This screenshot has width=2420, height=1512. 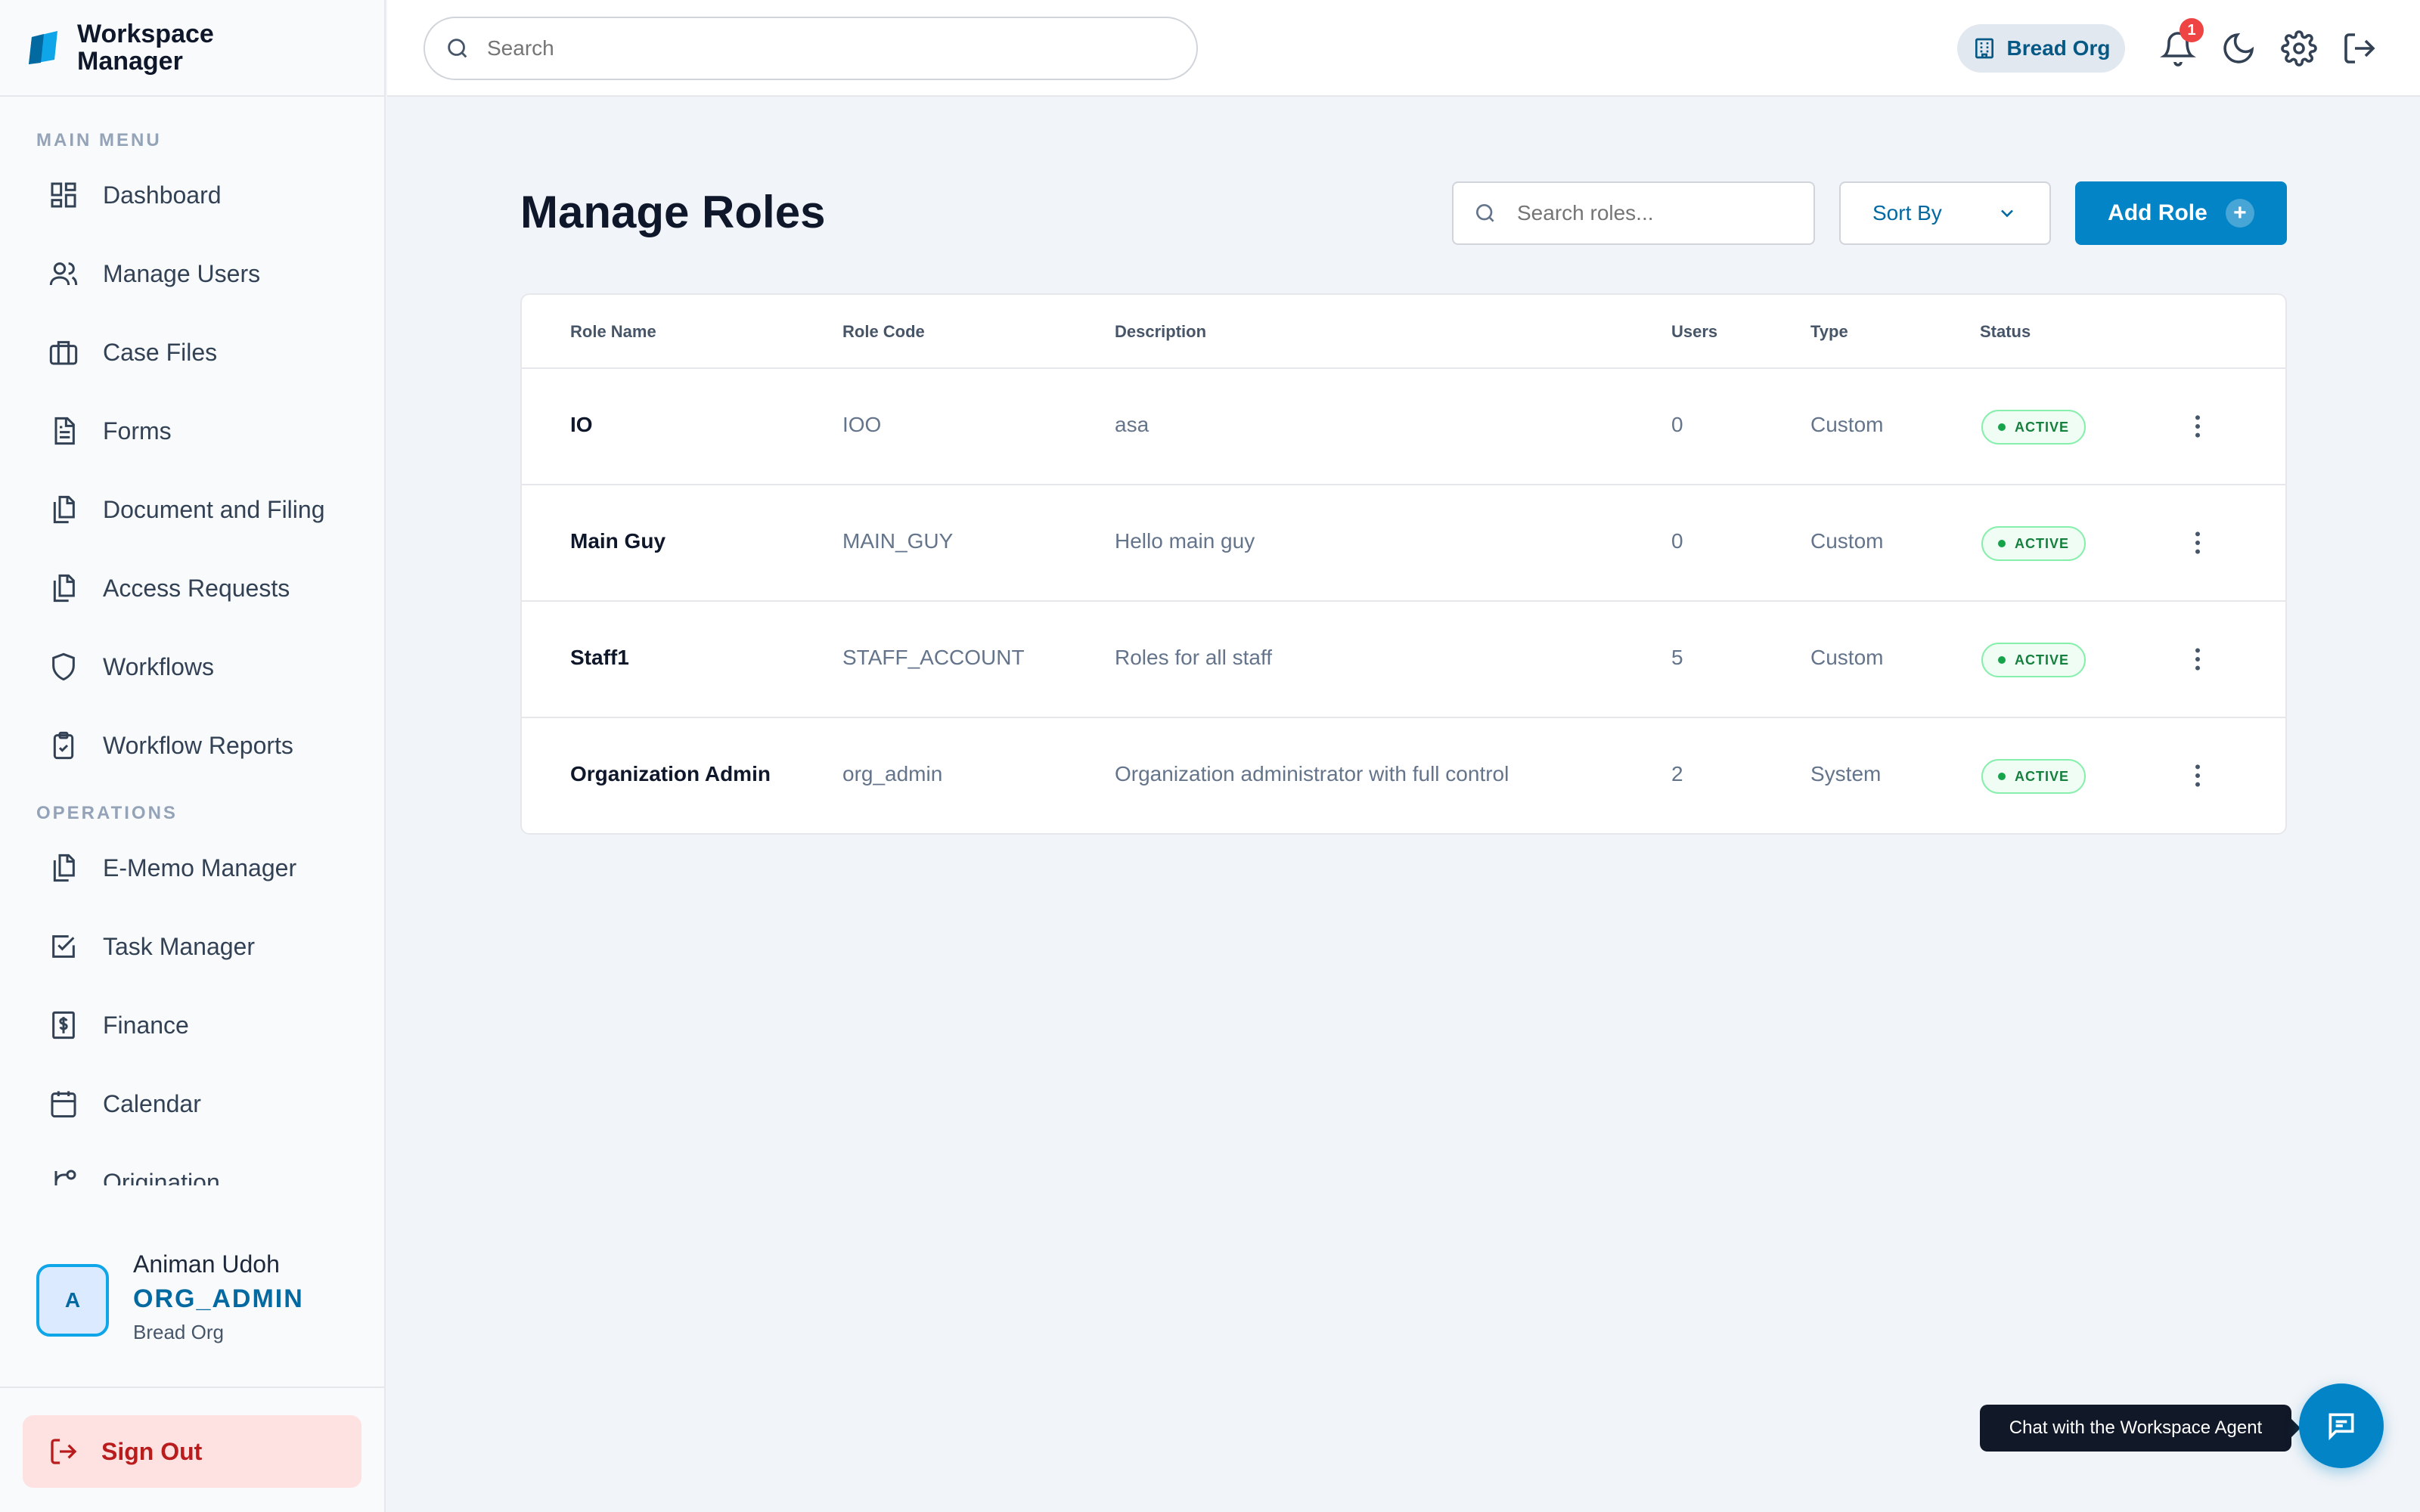 I want to click on chat-icon, so click(x=2341, y=1427).